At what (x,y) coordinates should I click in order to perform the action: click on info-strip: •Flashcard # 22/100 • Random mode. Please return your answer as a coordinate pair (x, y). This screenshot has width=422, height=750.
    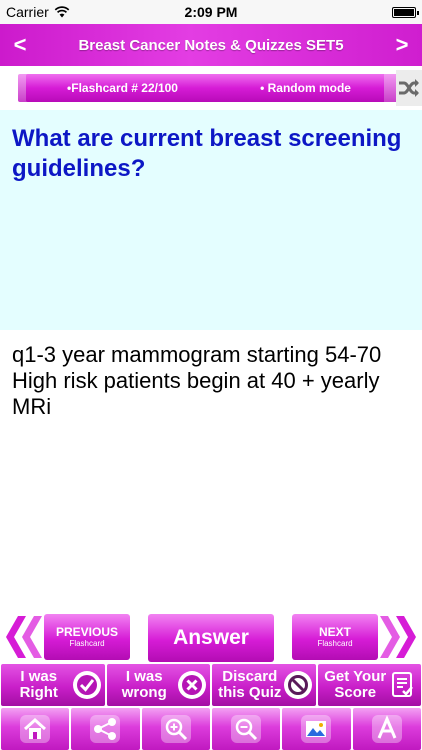
    Looking at the image, I should click on (211, 88).